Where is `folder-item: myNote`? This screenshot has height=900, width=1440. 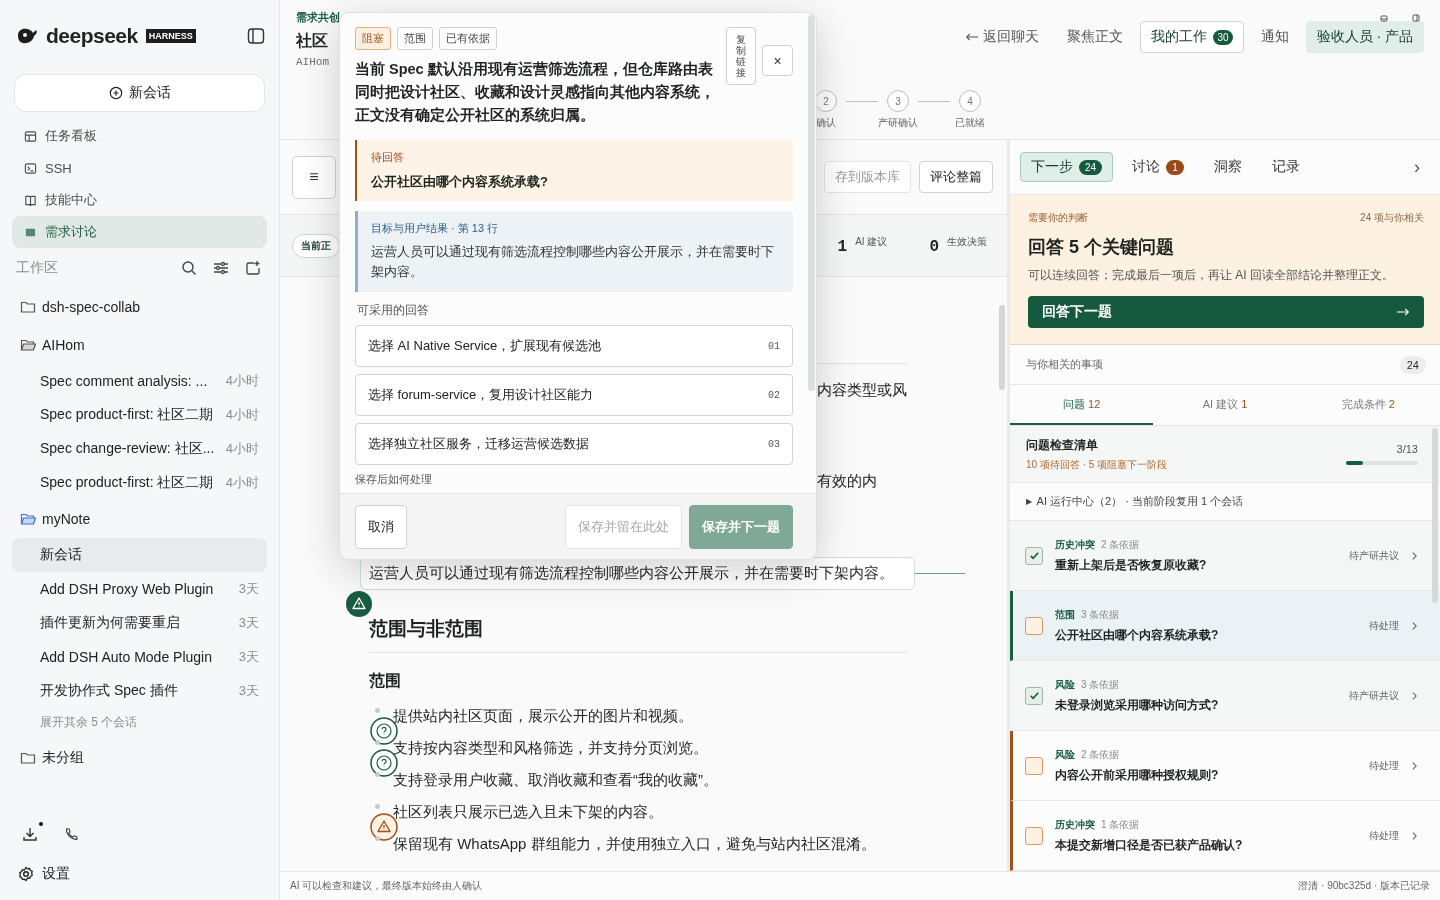
folder-item: myNote is located at coordinates (139, 519).